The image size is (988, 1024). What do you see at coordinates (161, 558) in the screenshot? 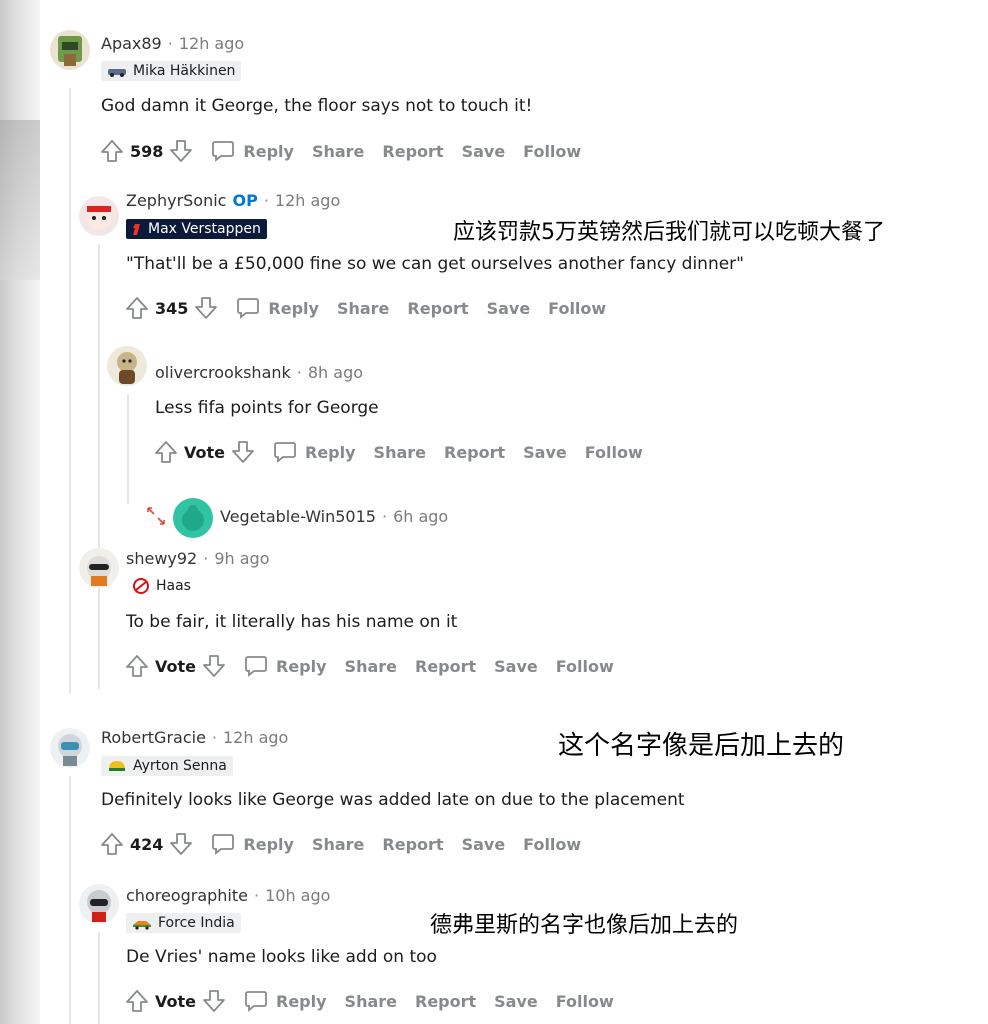
I see `username: shewy92` at bounding box center [161, 558].